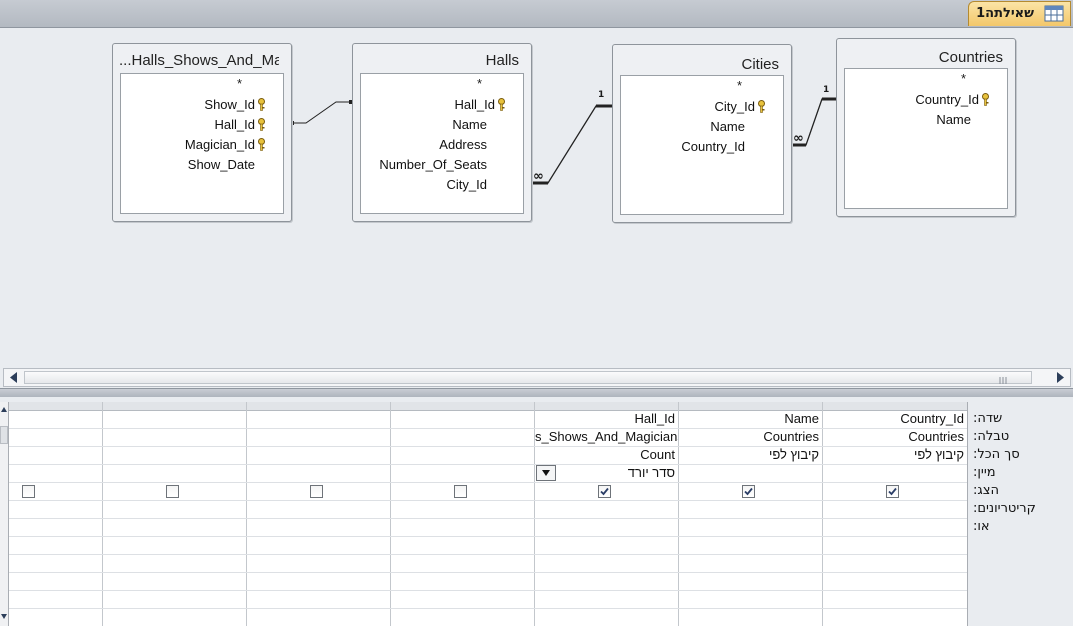 This screenshot has height=626, width=1073. Describe the element at coordinates (988, 418) in the screenshot. I see `row-label-field: שדה:` at that location.